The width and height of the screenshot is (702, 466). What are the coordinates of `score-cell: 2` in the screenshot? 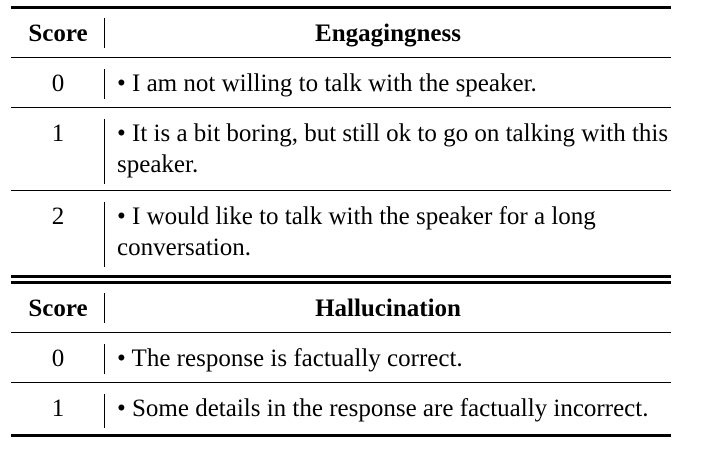 It's located at (58, 232).